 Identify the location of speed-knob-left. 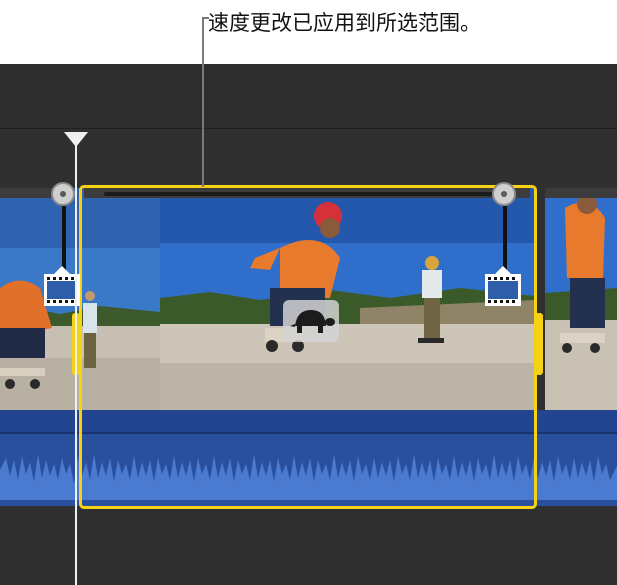
(63, 194).